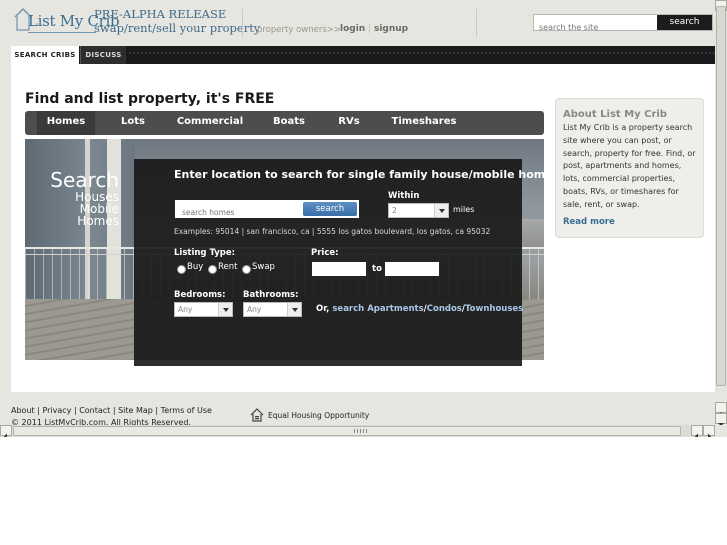 The width and height of the screenshot is (727, 545). I want to click on login-link: login, so click(352, 29).